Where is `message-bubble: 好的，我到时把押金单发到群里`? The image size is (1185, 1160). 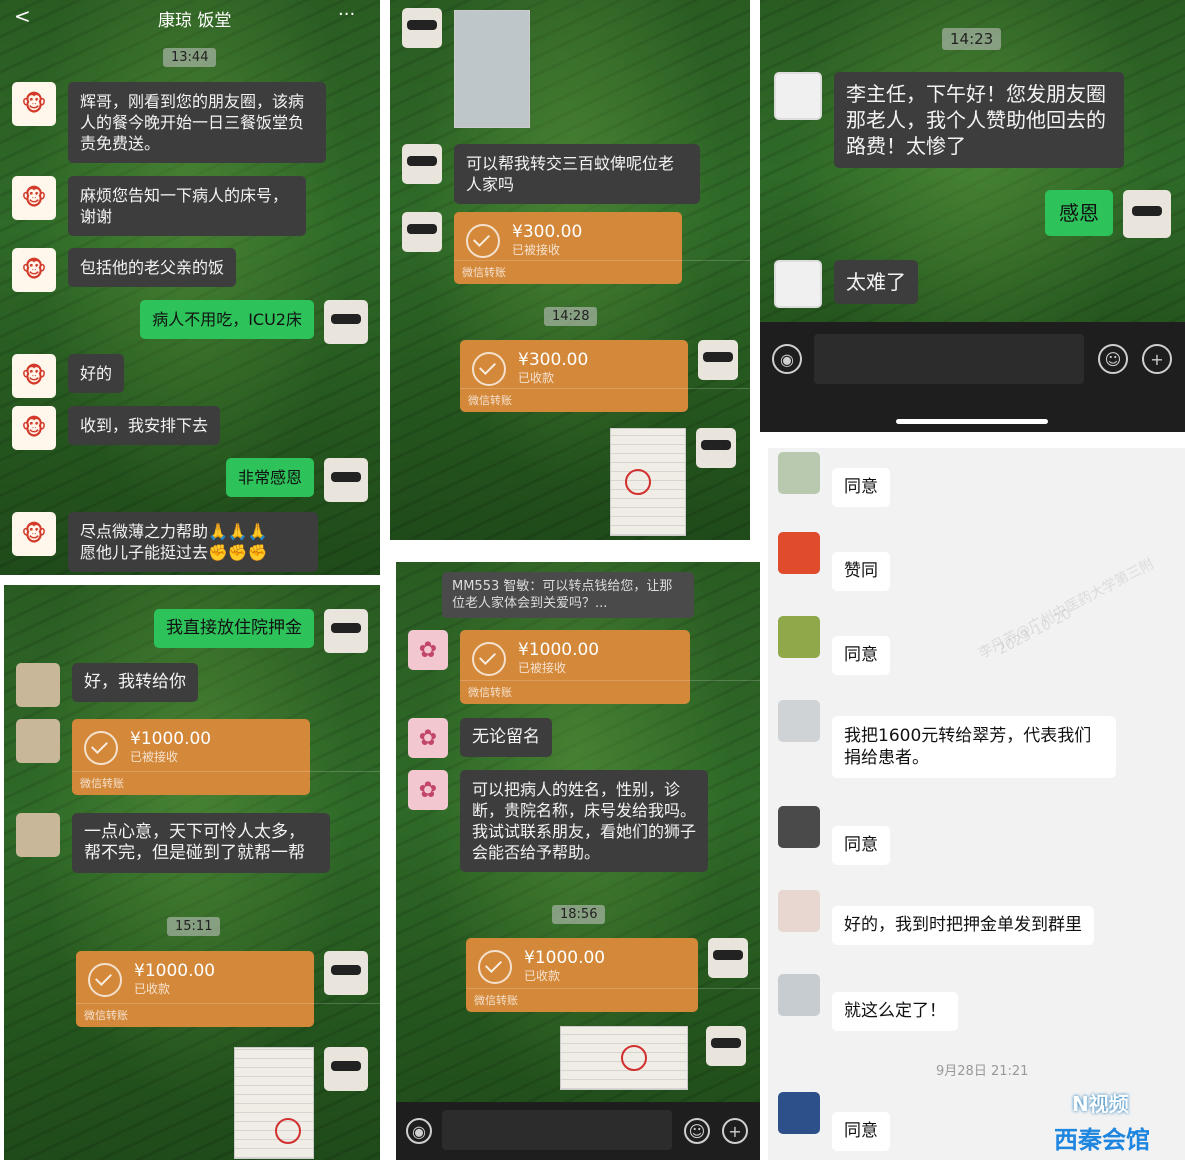
message-bubble: 好的，我到时把押金单发到群里 is located at coordinates (963, 925).